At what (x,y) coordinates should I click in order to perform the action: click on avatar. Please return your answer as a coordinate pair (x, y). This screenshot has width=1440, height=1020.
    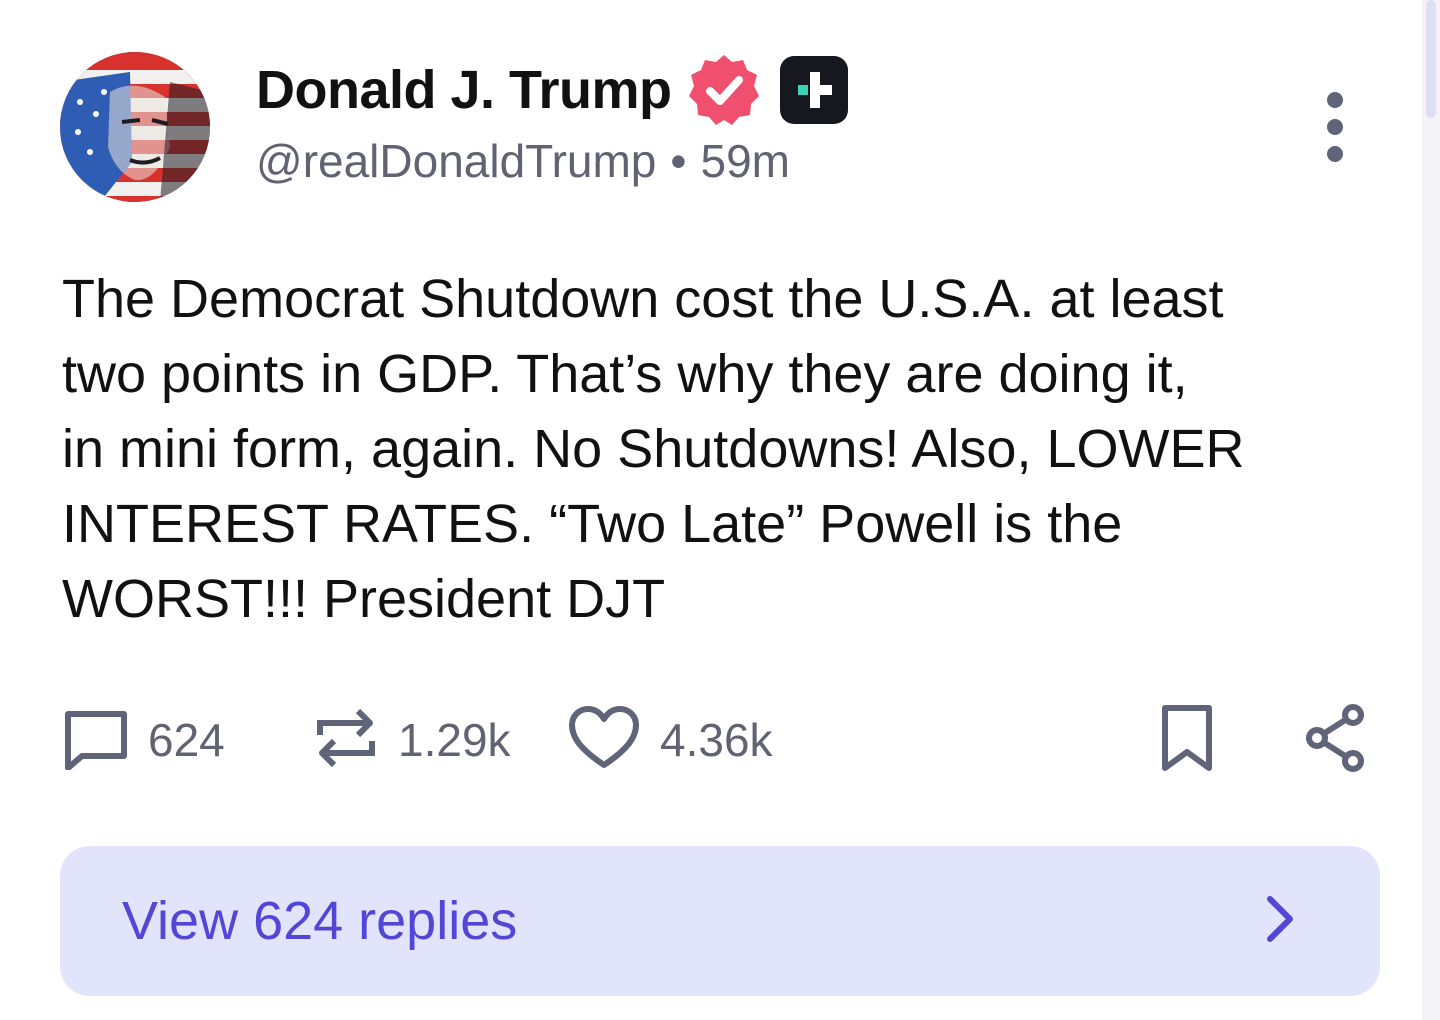
    Looking at the image, I should click on (135, 127).